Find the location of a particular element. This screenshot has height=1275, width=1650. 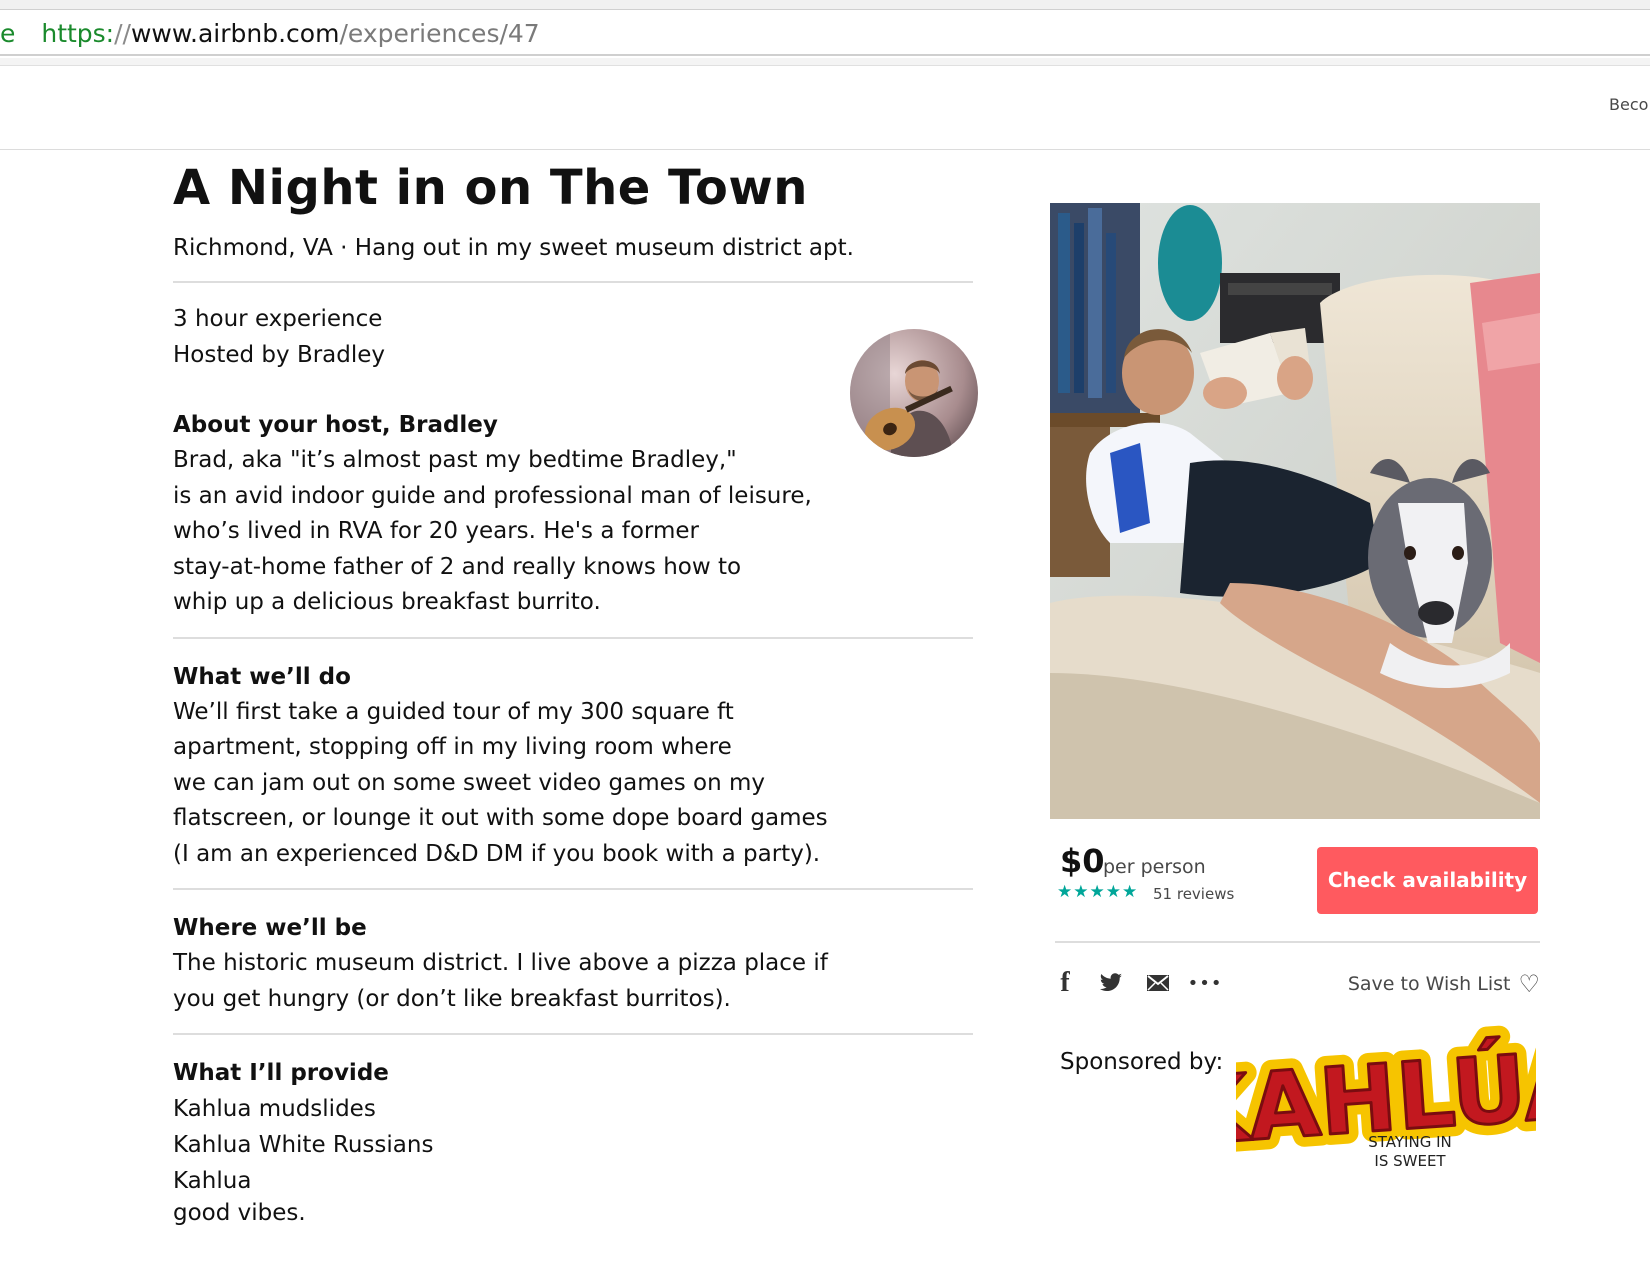

where-well-be-heading: Where we’ll be is located at coordinates (270, 928).